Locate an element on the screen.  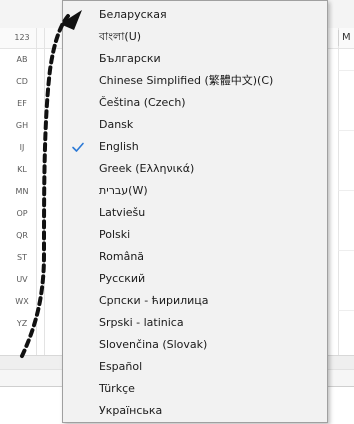
menu-item-label: Latviešu is located at coordinates (122, 212).